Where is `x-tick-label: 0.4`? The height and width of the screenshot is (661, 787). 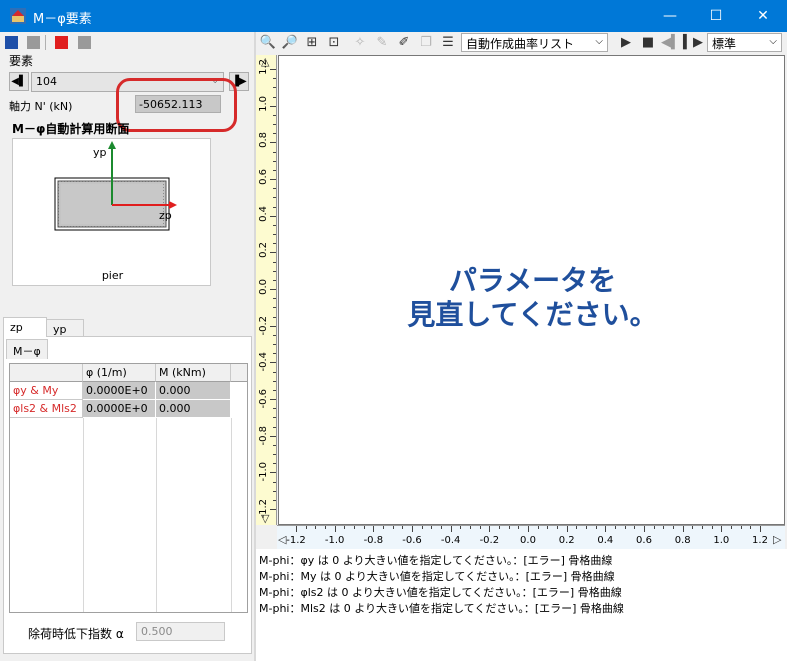 x-tick-label: 0.4 is located at coordinates (605, 540).